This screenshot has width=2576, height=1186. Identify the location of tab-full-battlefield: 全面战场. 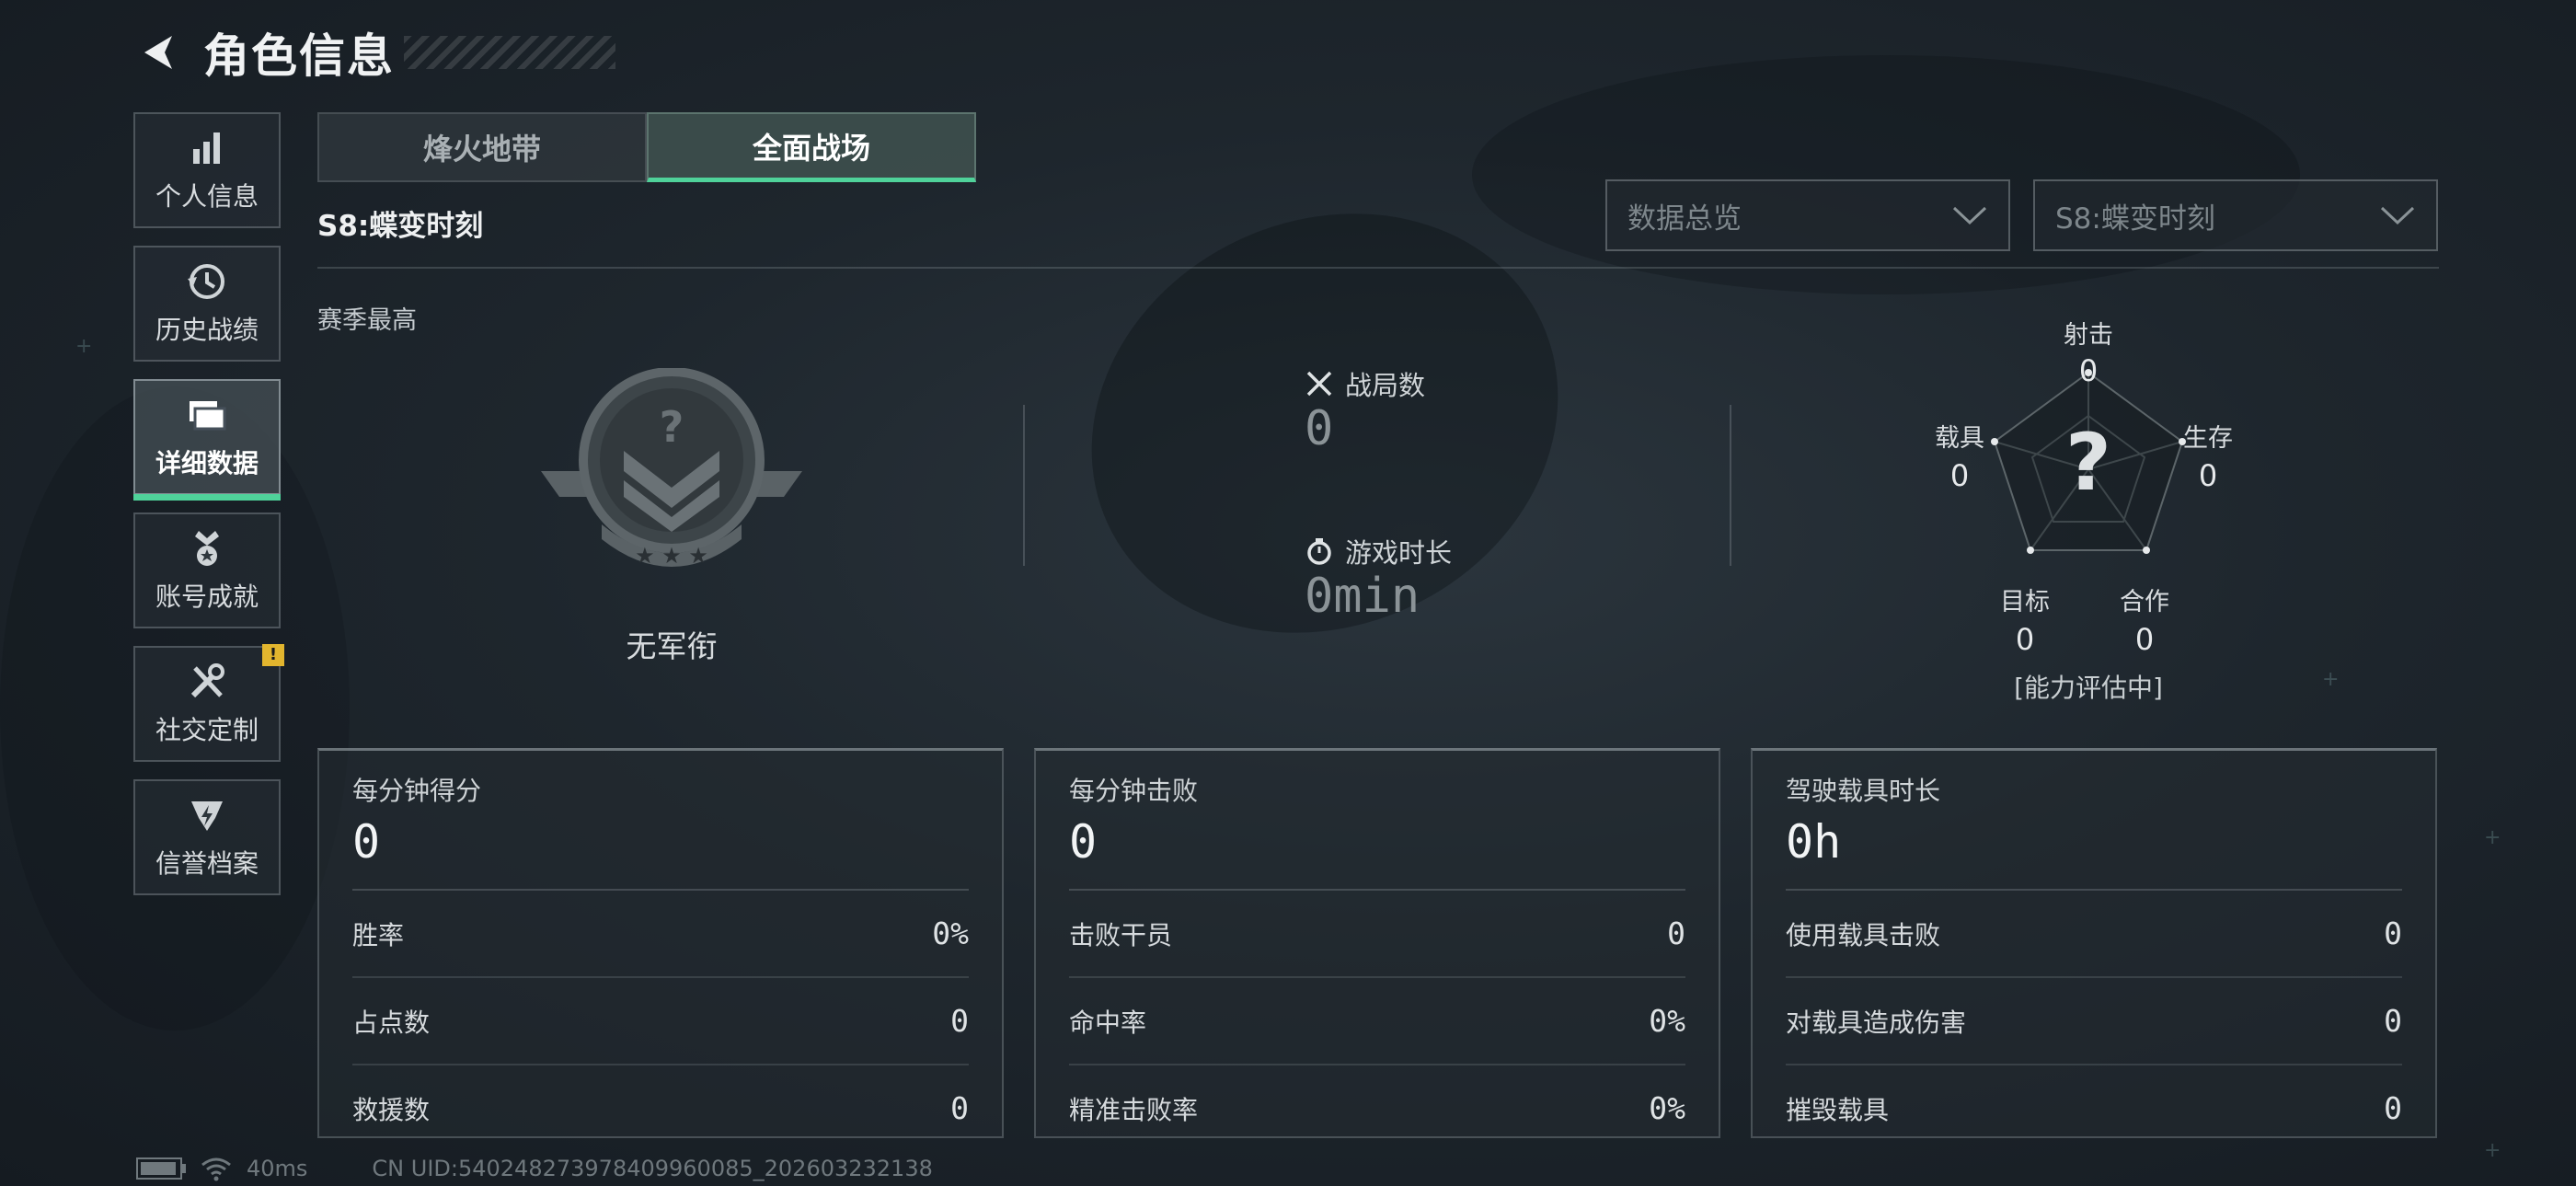
(811, 147).